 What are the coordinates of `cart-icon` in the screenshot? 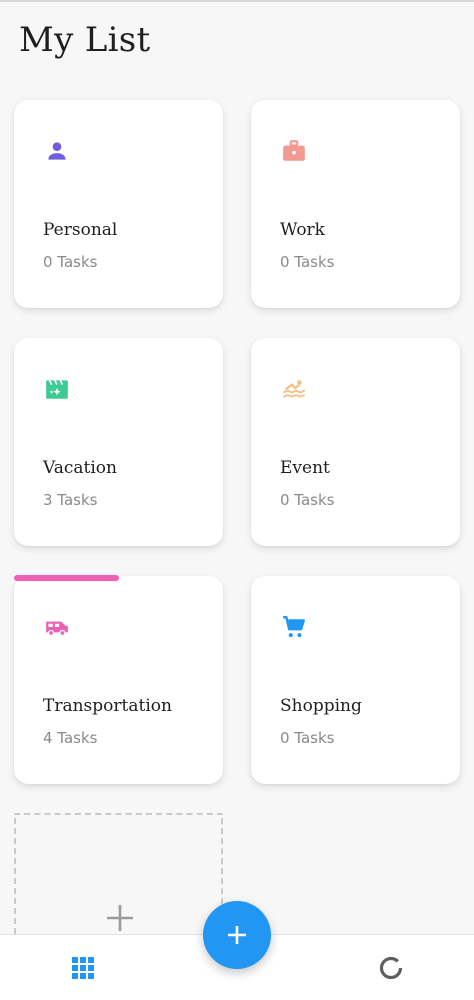 It's located at (294, 627).